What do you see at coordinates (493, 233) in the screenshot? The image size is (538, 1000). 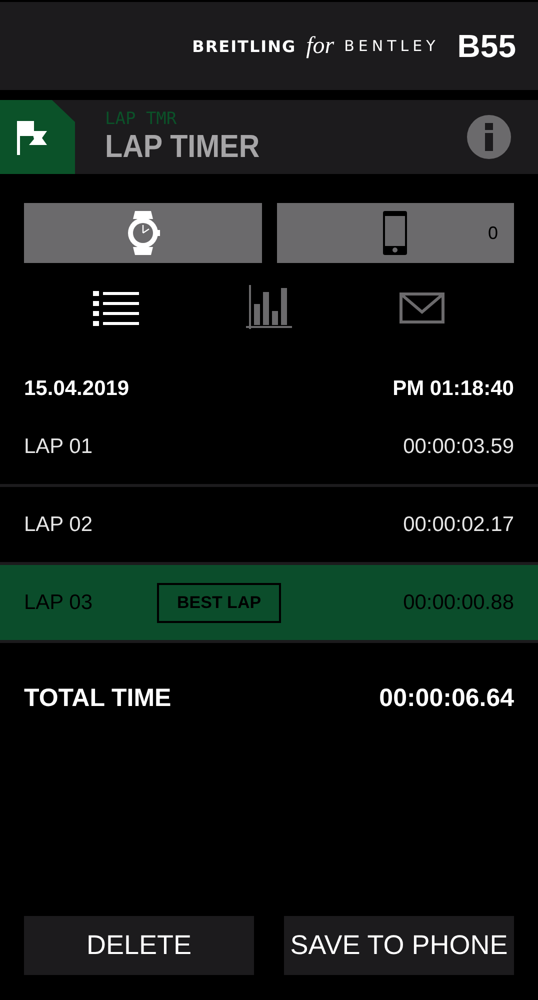 I see `phone-count: 0` at bounding box center [493, 233].